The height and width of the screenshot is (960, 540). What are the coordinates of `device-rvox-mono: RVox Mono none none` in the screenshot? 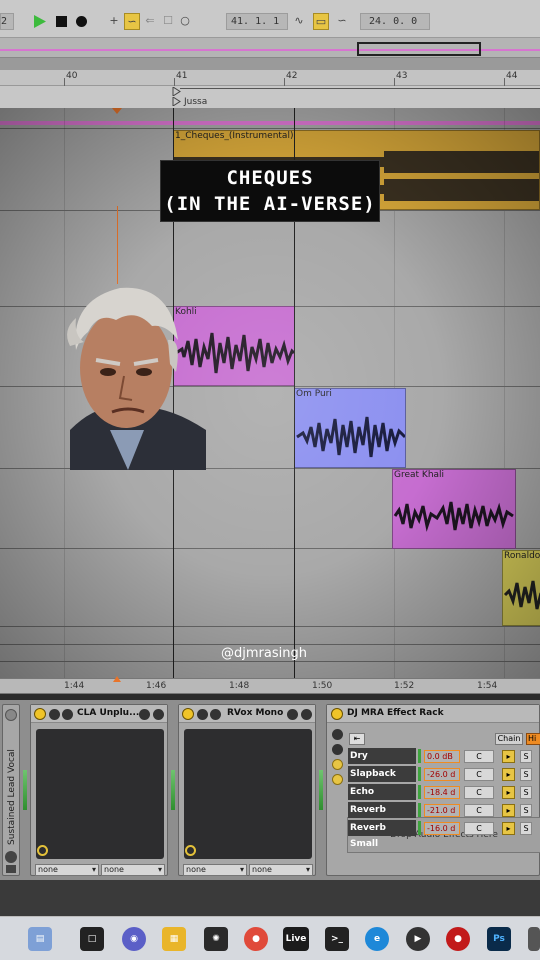 It's located at (247, 790).